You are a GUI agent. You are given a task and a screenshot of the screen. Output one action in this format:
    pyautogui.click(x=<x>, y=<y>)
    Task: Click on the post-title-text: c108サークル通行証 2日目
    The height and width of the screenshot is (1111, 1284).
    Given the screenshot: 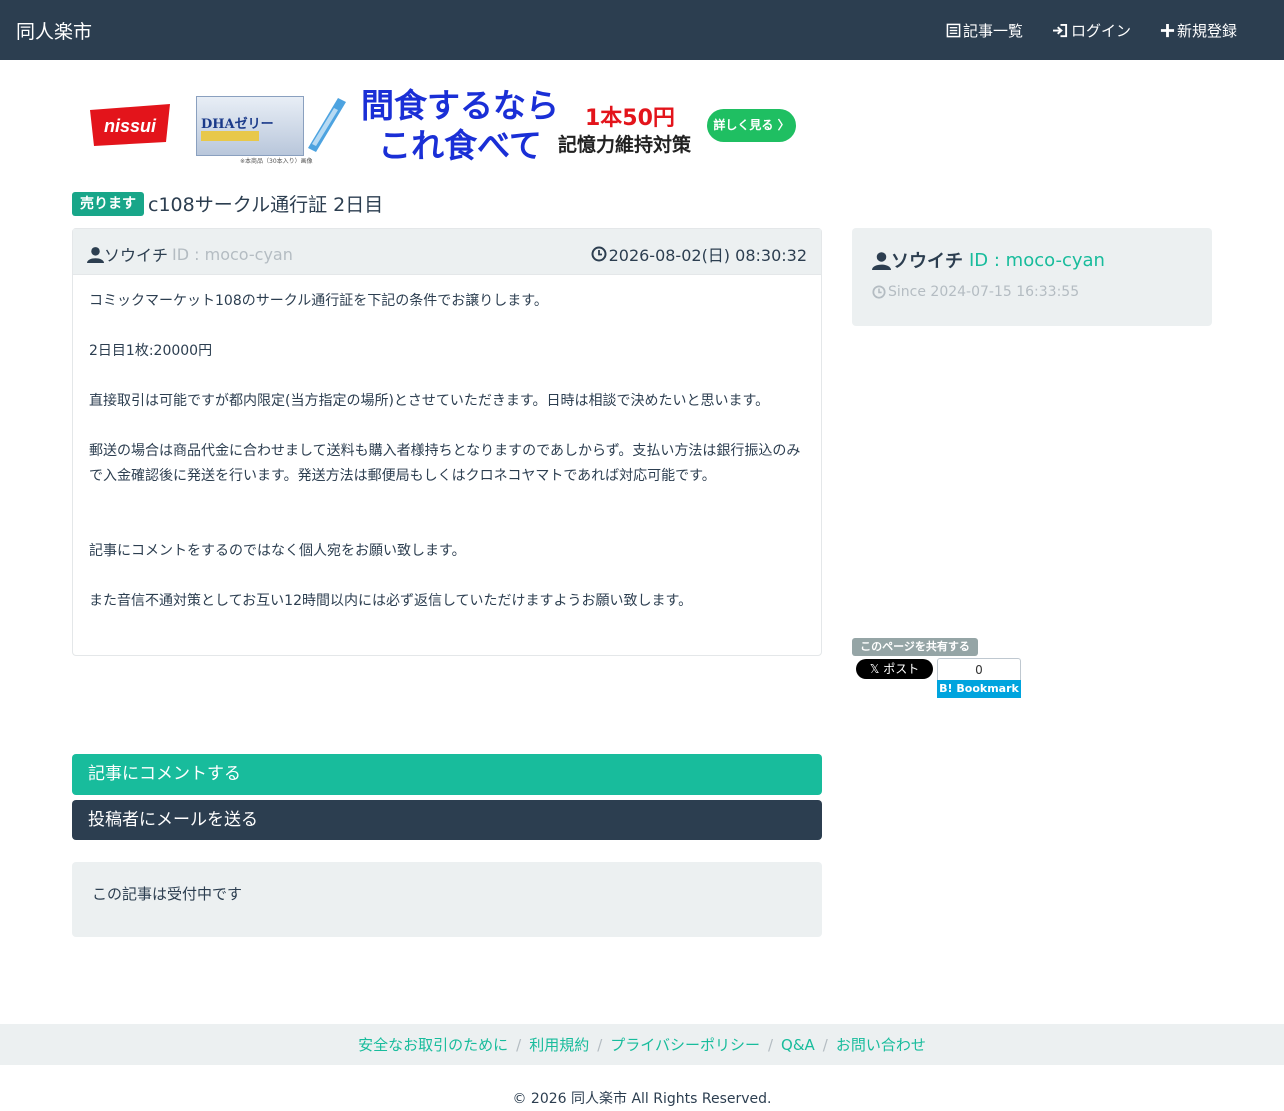 What is the action you would take?
    pyautogui.click(x=266, y=205)
    